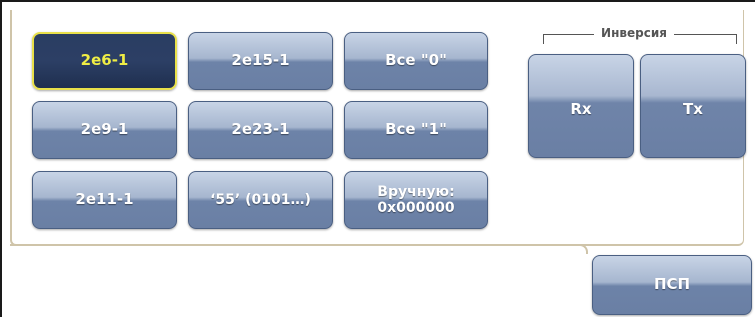 Image resolution: width=755 pixels, height=317 pixels. Describe the element at coordinates (260, 61) in the screenshot. I see `pattern-button-2e15-1: 2e15-1` at that location.